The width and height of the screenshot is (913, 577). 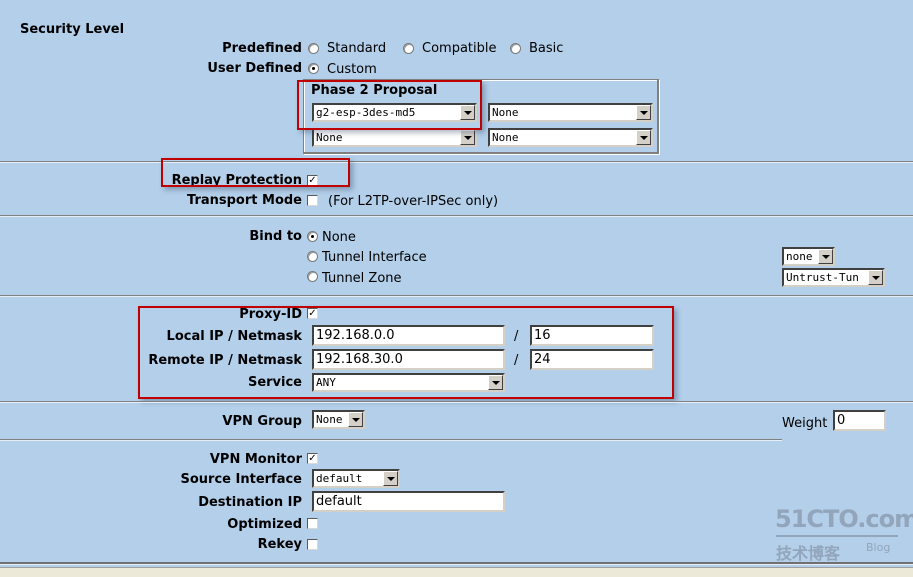 I want to click on rekey-label: Rekey, so click(x=279, y=544).